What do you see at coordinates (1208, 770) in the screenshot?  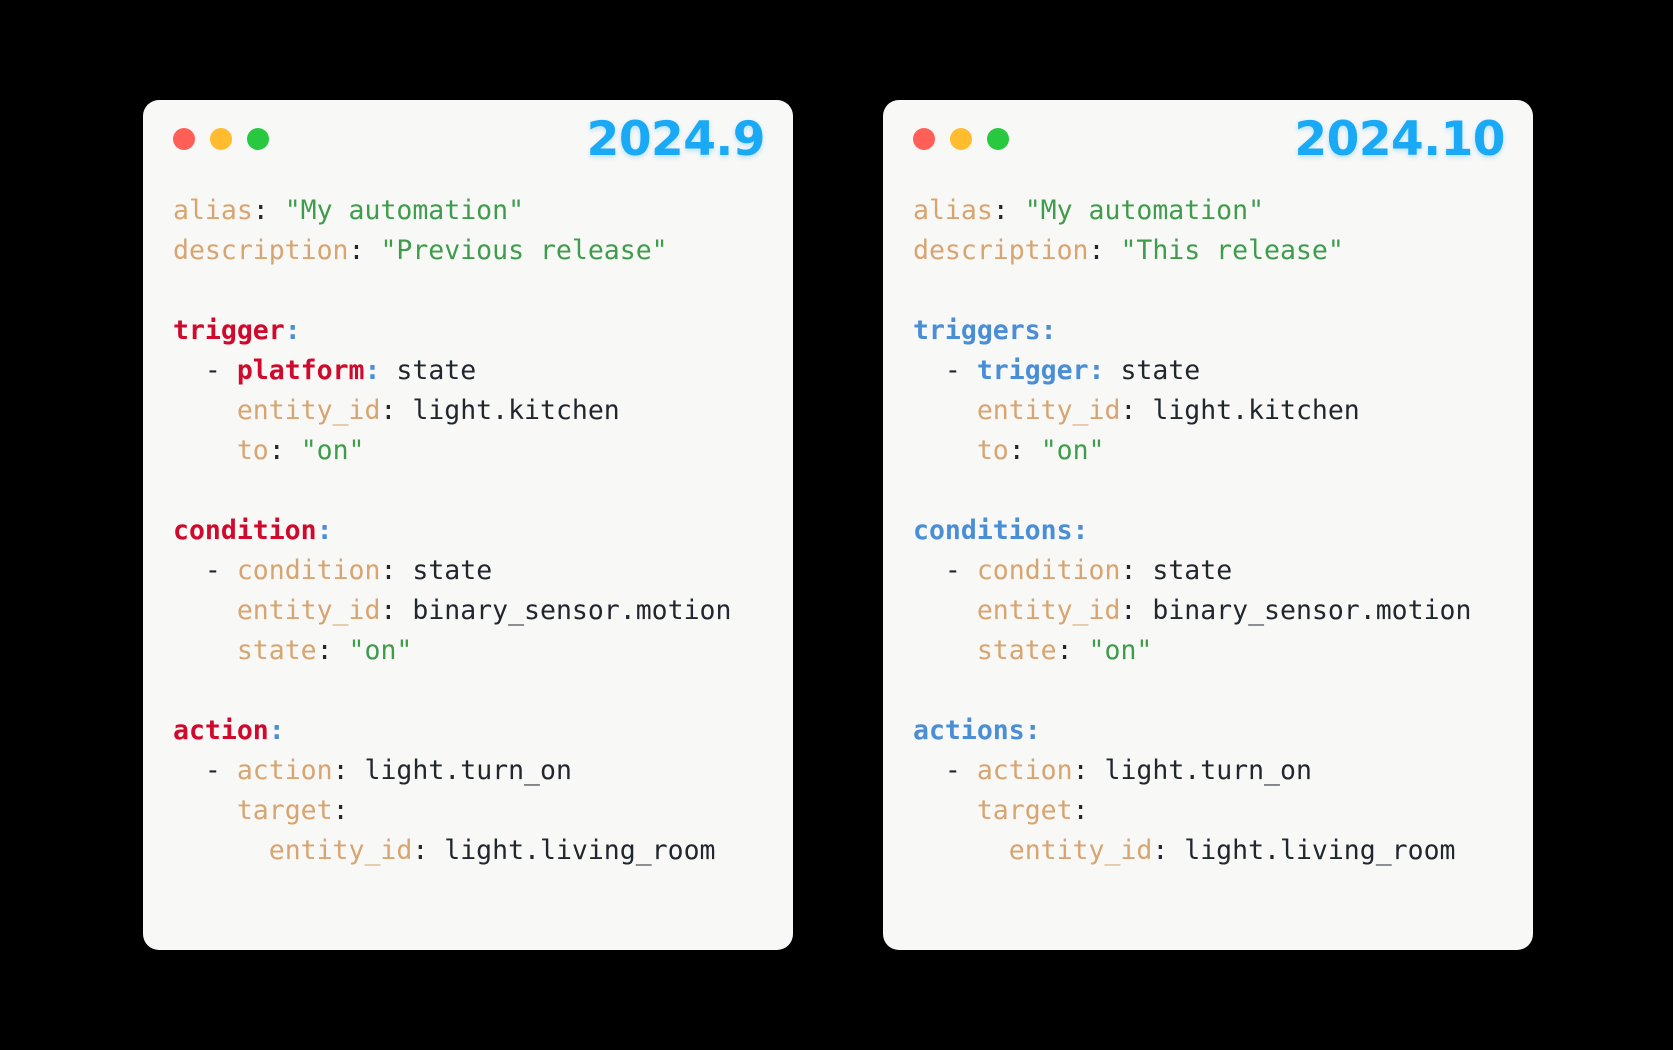 I see `yaml-value: light.turn_on` at bounding box center [1208, 770].